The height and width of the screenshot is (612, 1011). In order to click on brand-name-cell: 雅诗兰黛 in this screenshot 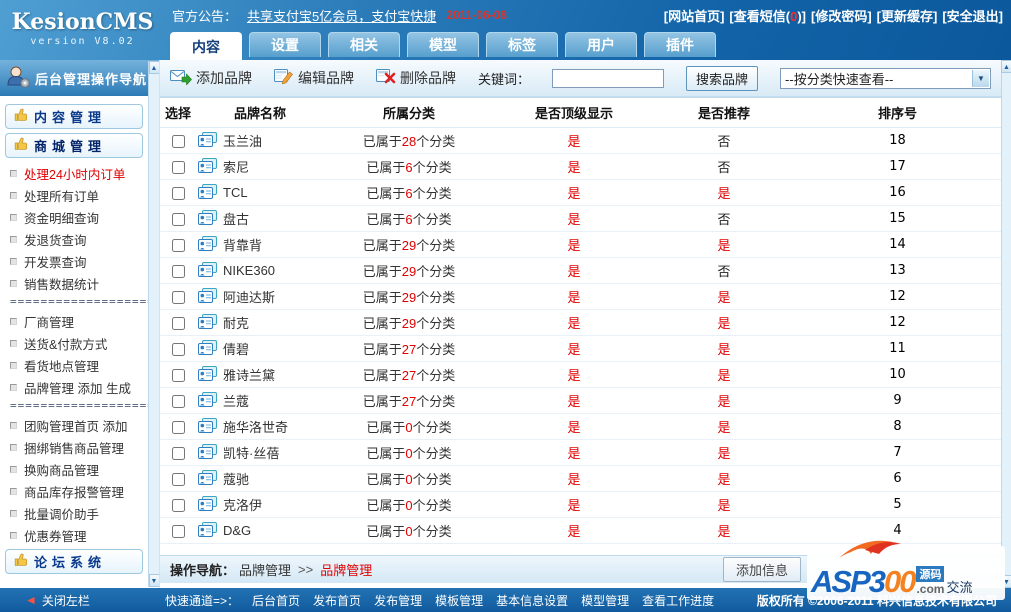, I will do `click(260, 374)`.